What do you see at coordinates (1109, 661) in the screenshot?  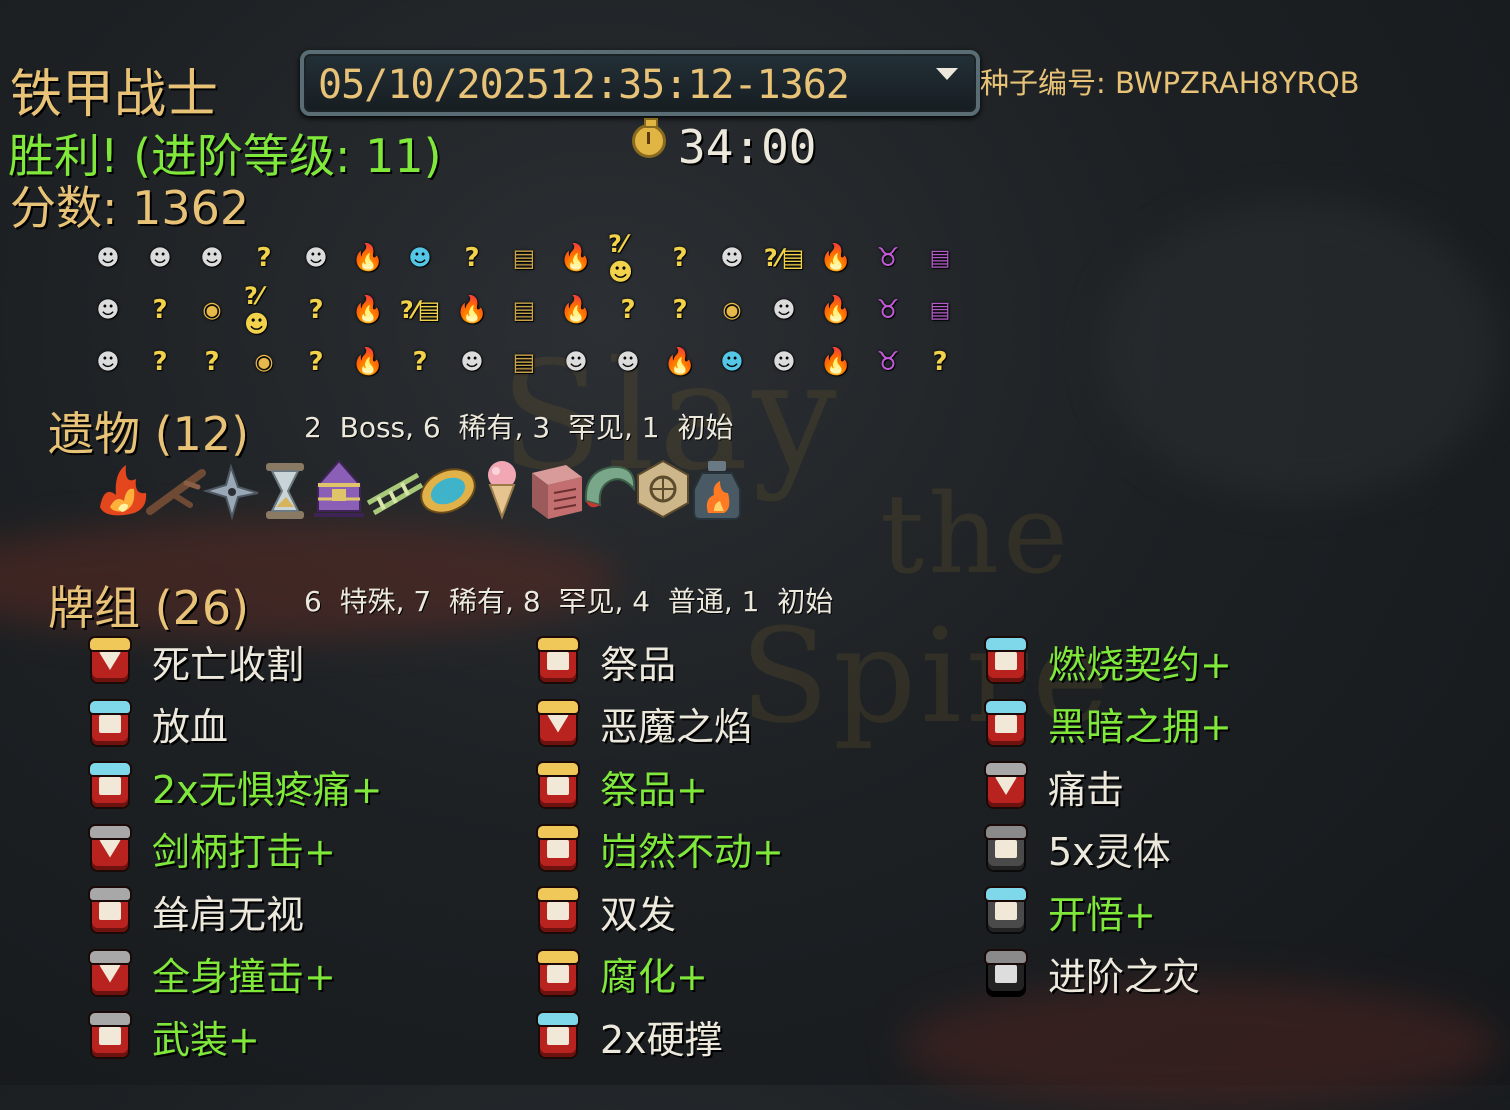 I see `deck-card: 燃烧契约+` at bounding box center [1109, 661].